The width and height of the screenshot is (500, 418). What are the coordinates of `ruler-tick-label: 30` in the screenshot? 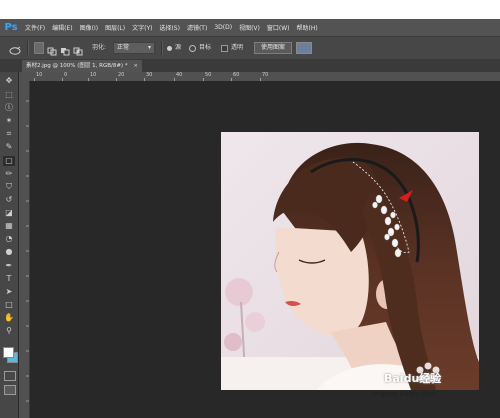 It's located at (149, 75).